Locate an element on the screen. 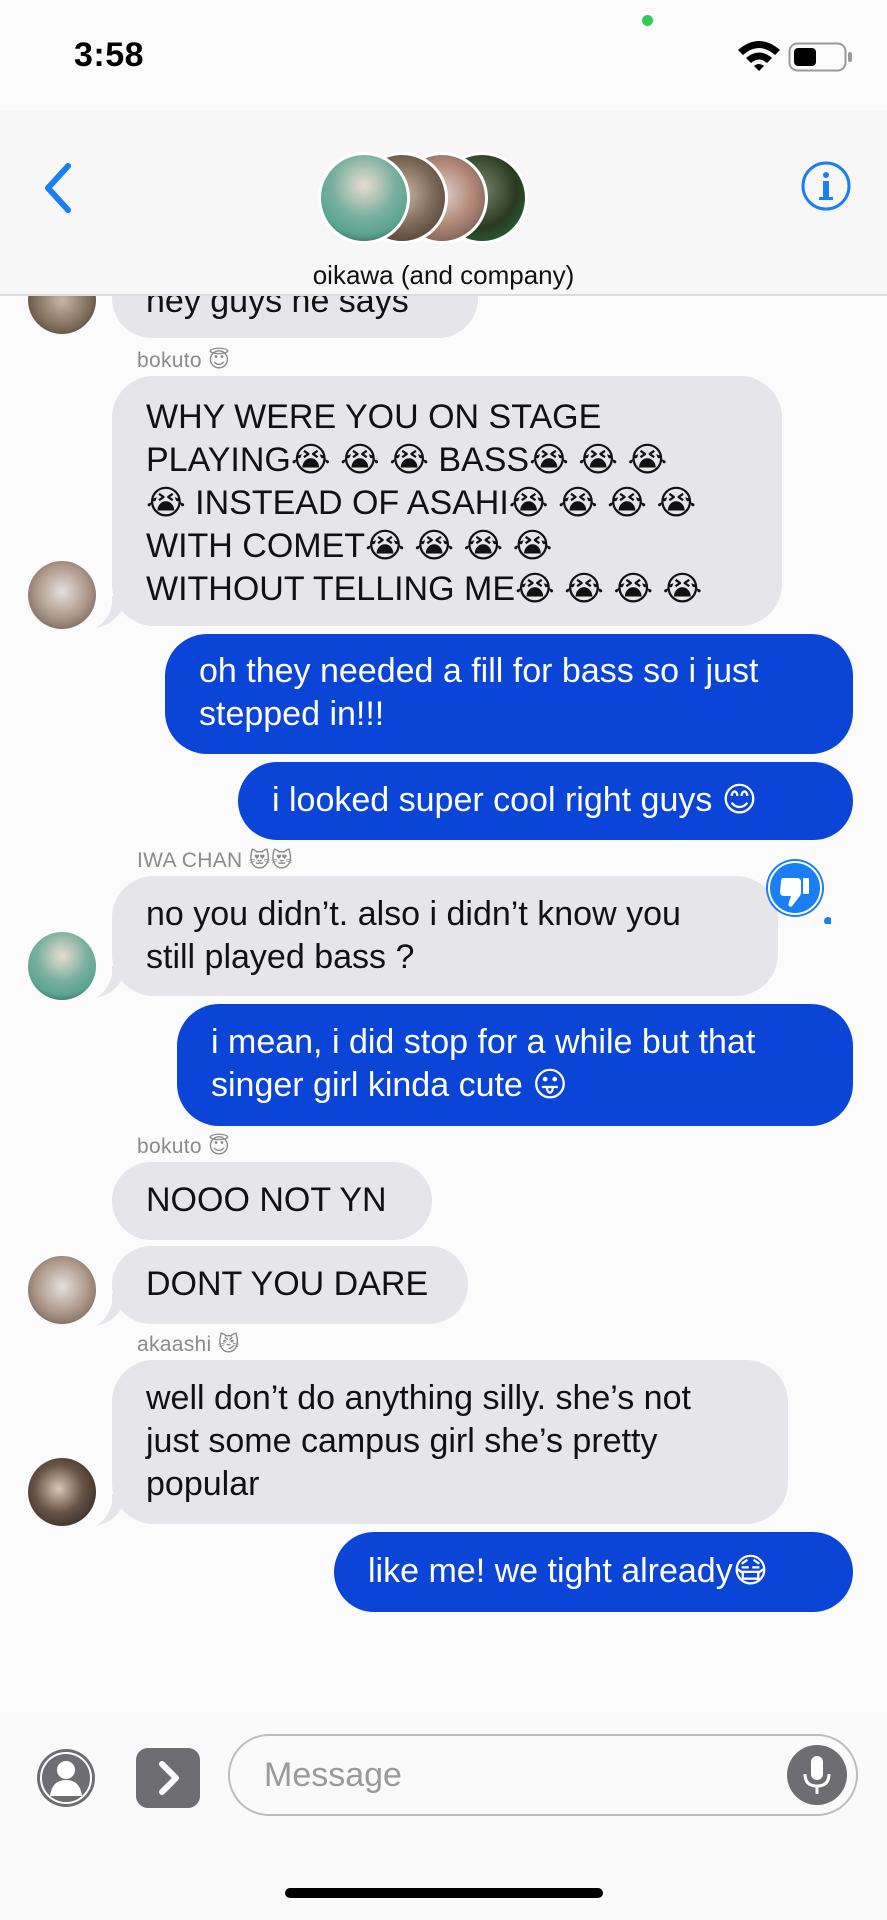 The width and height of the screenshot is (887, 1920). home-indicator is located at coordinates (444, 1893).